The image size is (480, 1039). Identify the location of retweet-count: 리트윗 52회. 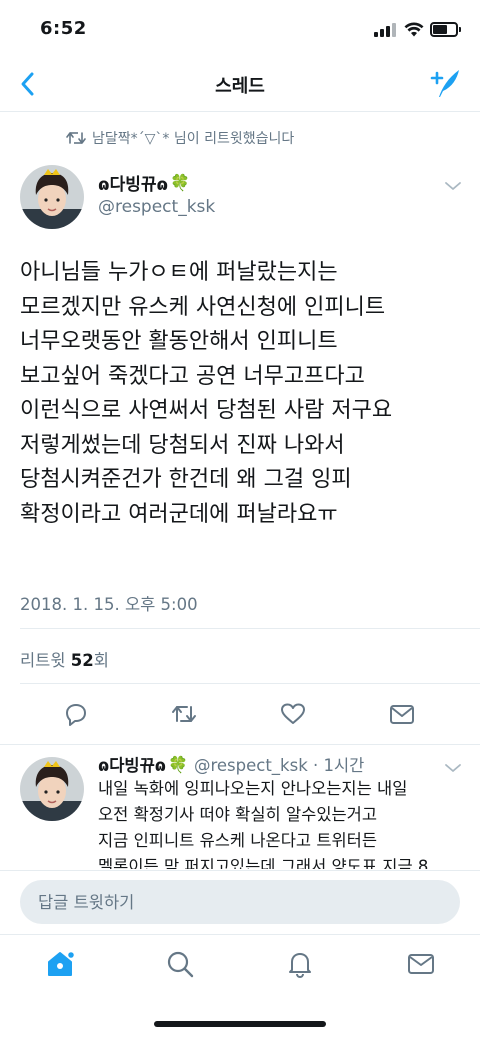
(64, 659).